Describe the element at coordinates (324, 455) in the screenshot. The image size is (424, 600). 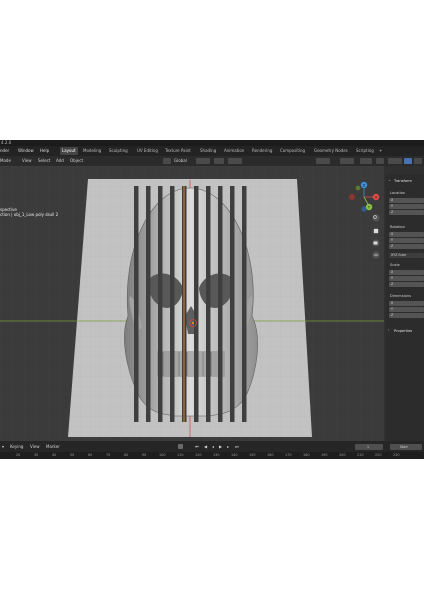
I see `frame-tick-label: 190` at that location.